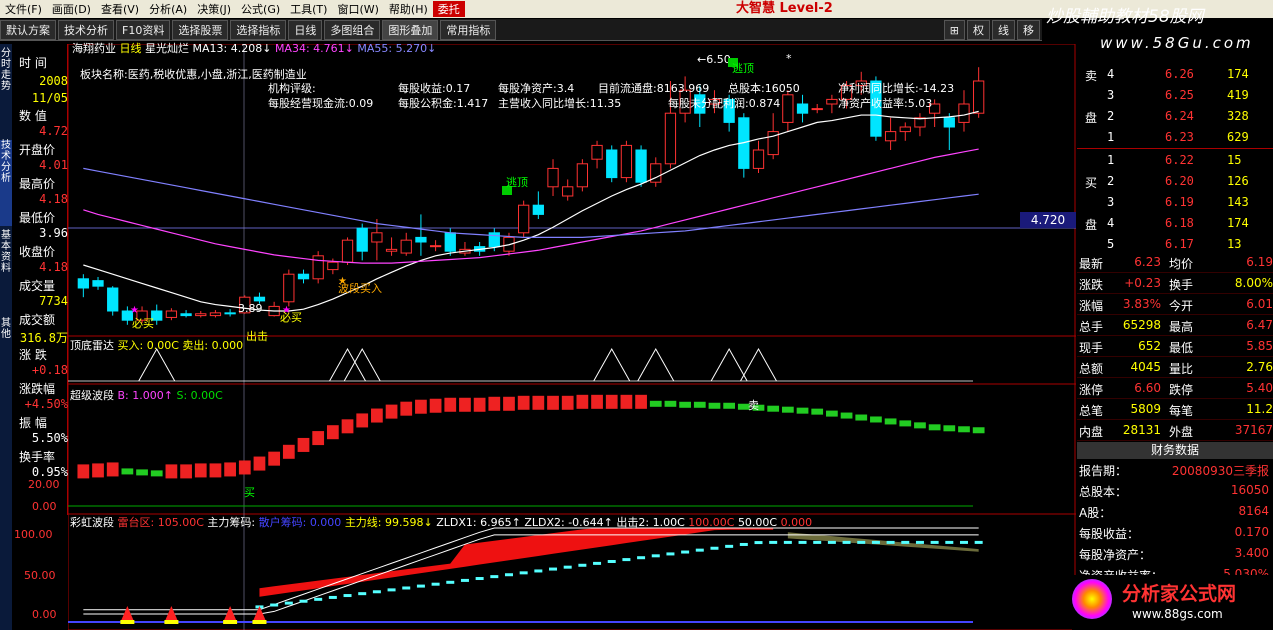 This screenshot has width=1273, height=630. What do you see at coordinates (1048, 220) in the screenshot?
I see `price-tag: 4.720` at bounding box center [1048, 220].